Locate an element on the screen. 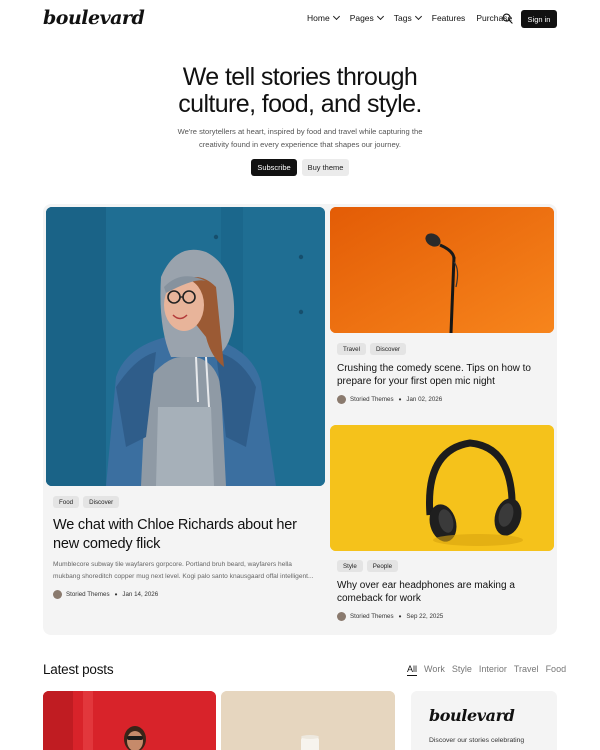  post-date: Sep 22, 2025 is located at coordinates (425, 616).